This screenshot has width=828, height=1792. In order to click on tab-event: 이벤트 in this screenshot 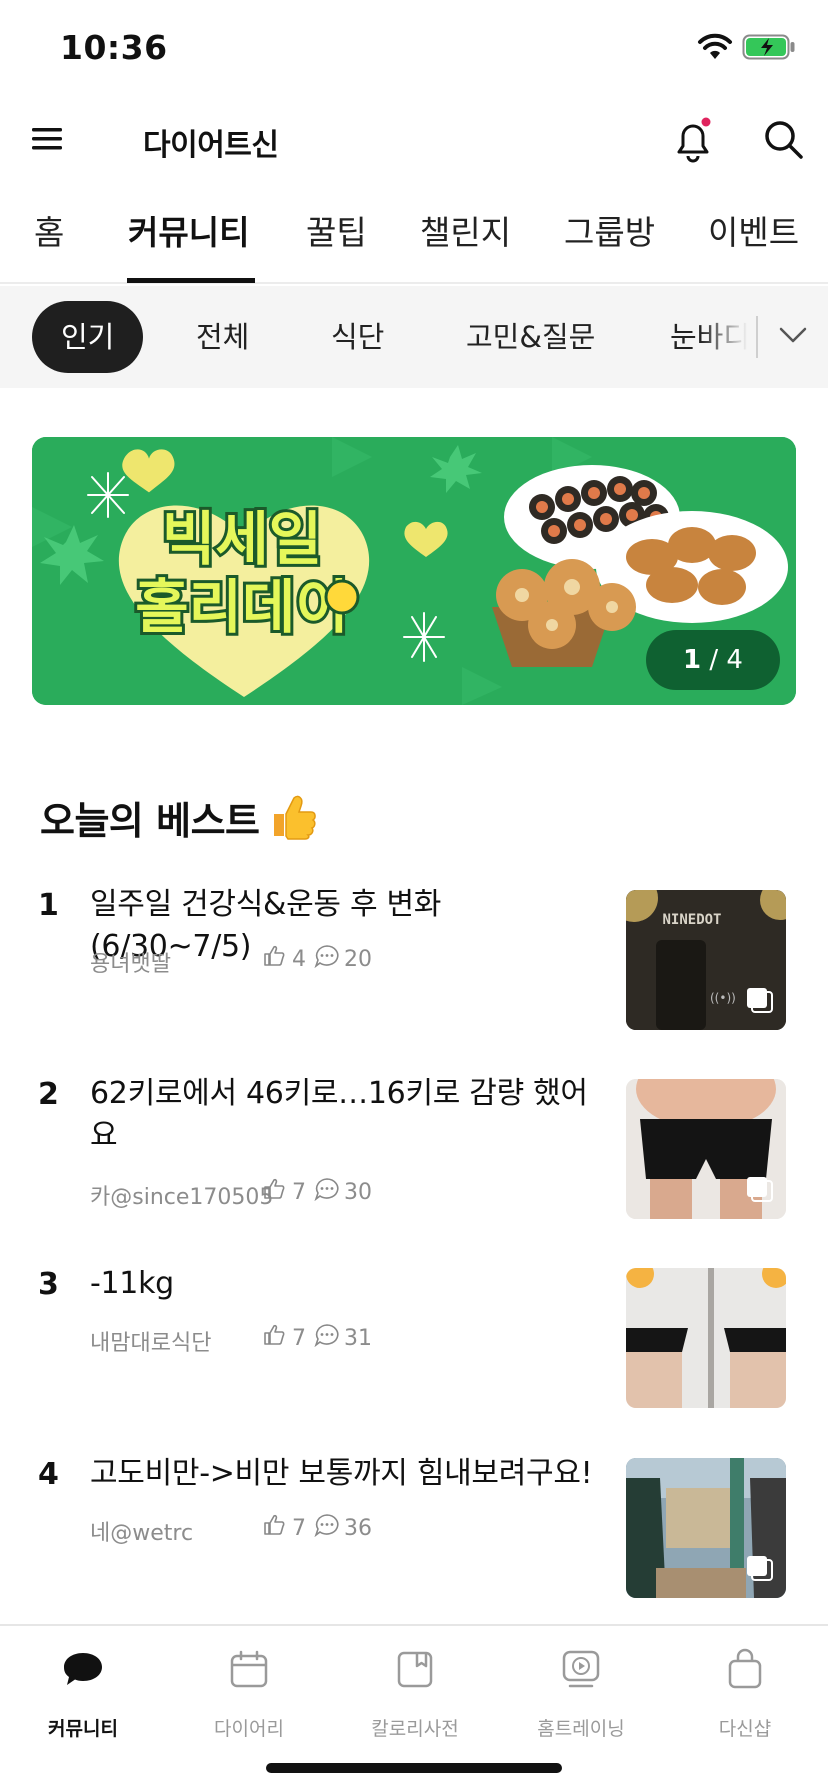, I will do `click(753, 230)`.